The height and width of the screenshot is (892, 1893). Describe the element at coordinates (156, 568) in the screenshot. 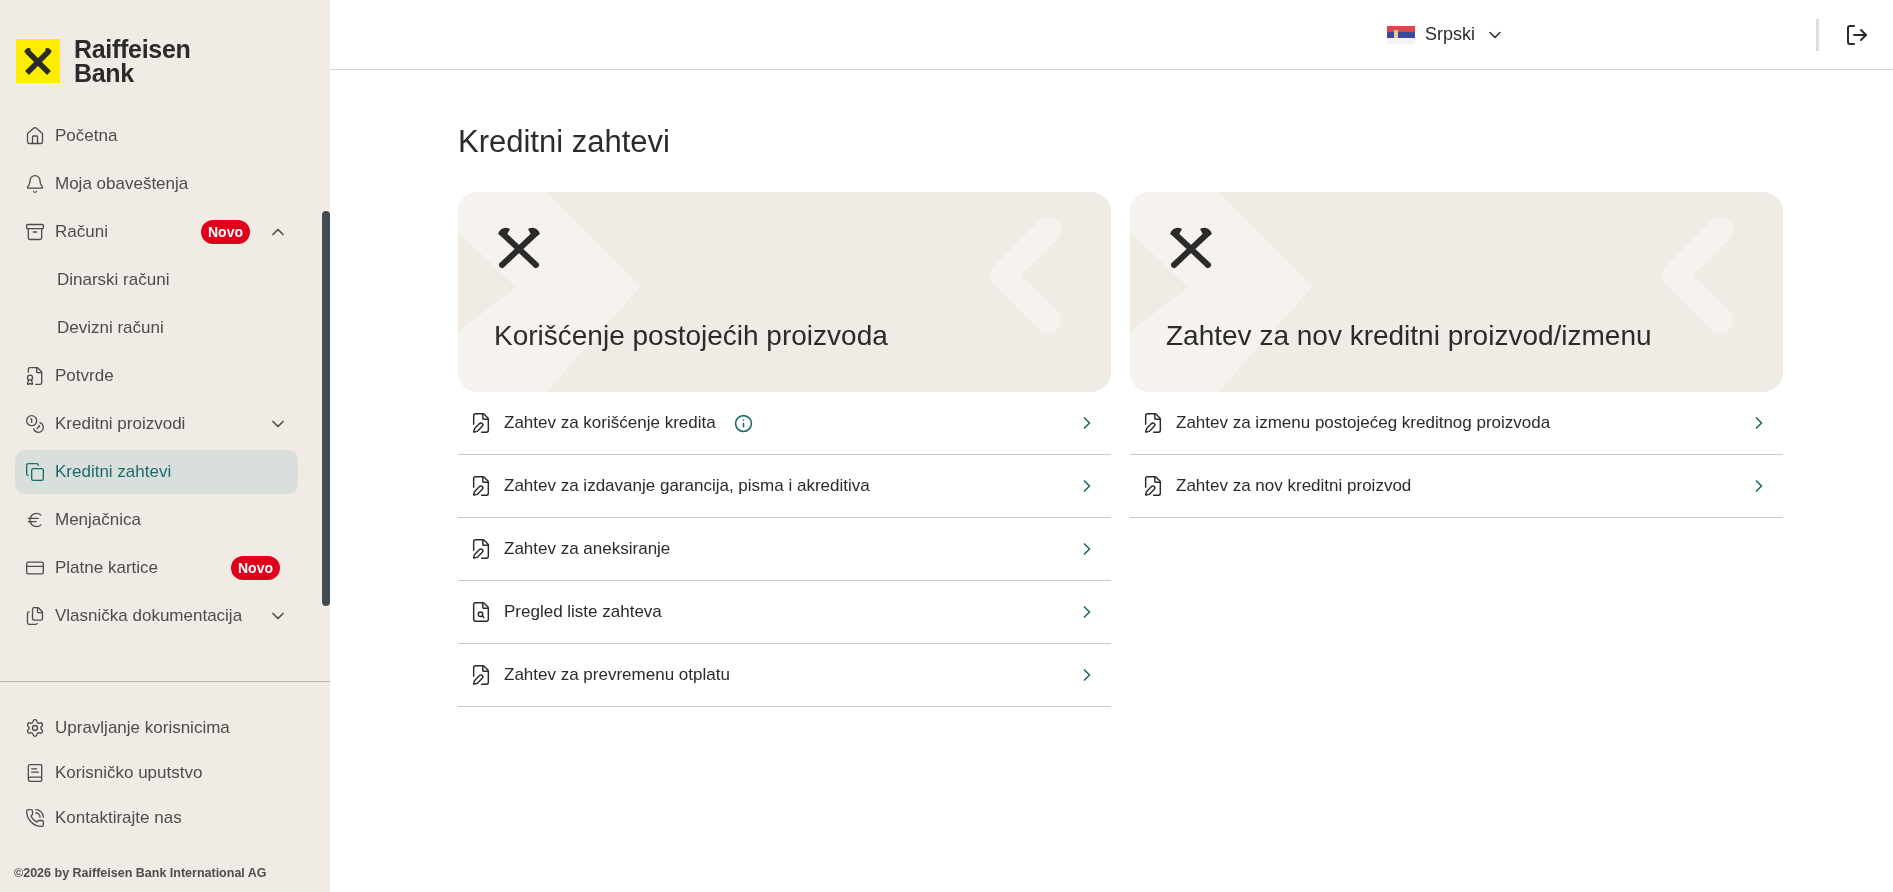

I see `sidebar-item: Platne kartice Novo` at that location.